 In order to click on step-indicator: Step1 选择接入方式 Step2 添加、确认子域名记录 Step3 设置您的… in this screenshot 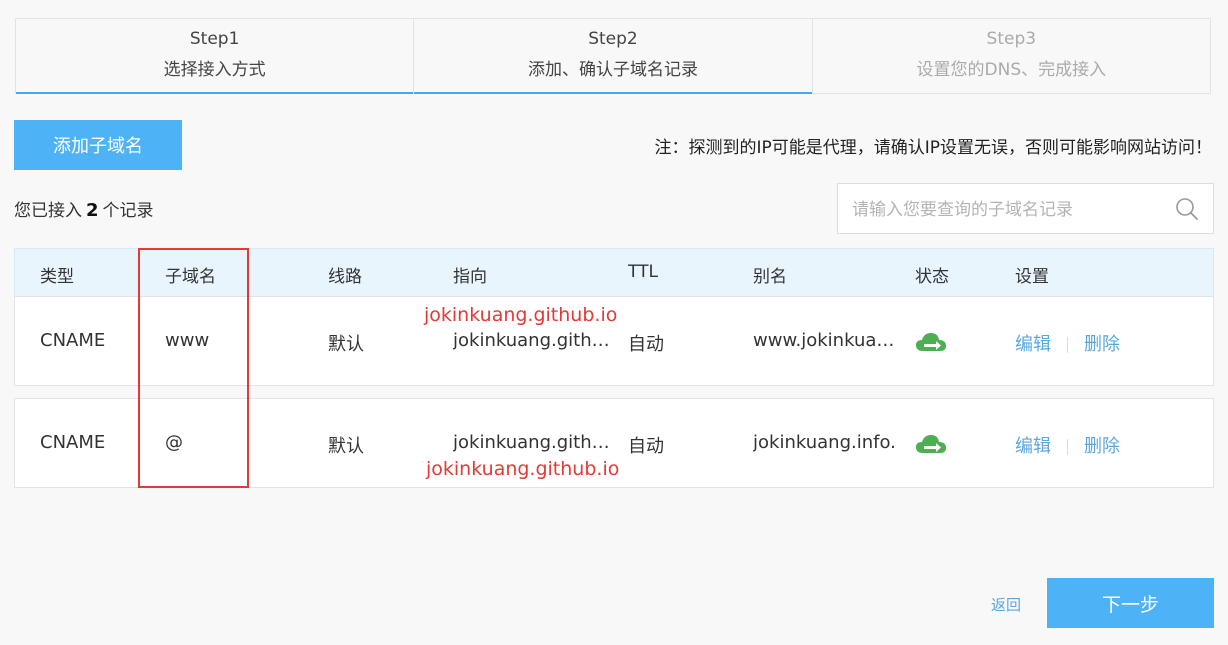, I will do `click(613, 56)`.